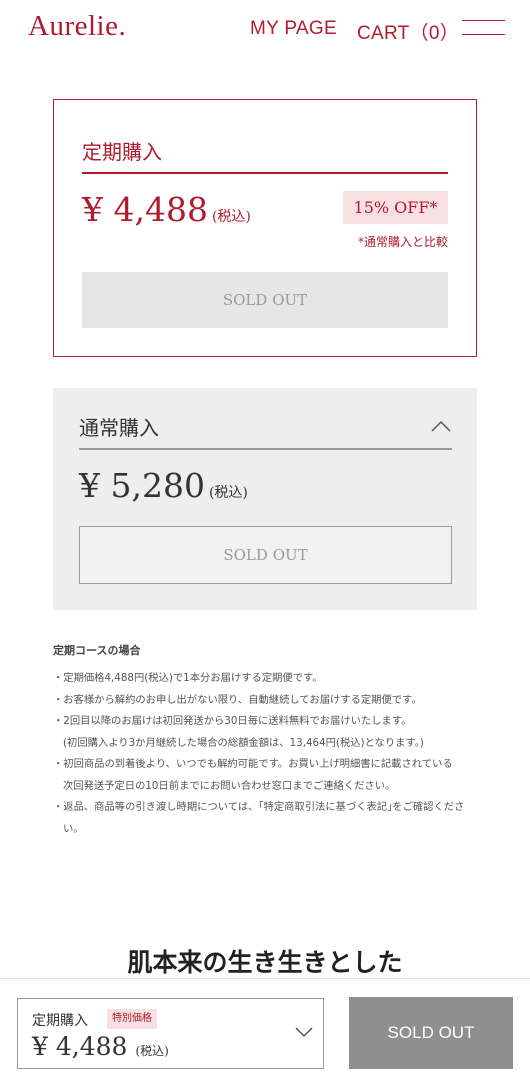 Image resolution: width=530 pixels, height=1080 pixels. I want to click on price-value: ¥ 5,280, so click(142, 485).